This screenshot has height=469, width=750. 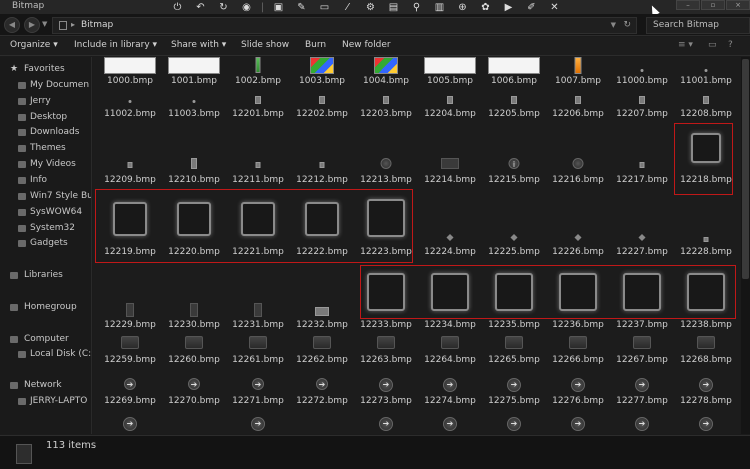 I want to click on breadcrumb: ▸ Bitmap ▼ ↻, so click(x=344, y=25).